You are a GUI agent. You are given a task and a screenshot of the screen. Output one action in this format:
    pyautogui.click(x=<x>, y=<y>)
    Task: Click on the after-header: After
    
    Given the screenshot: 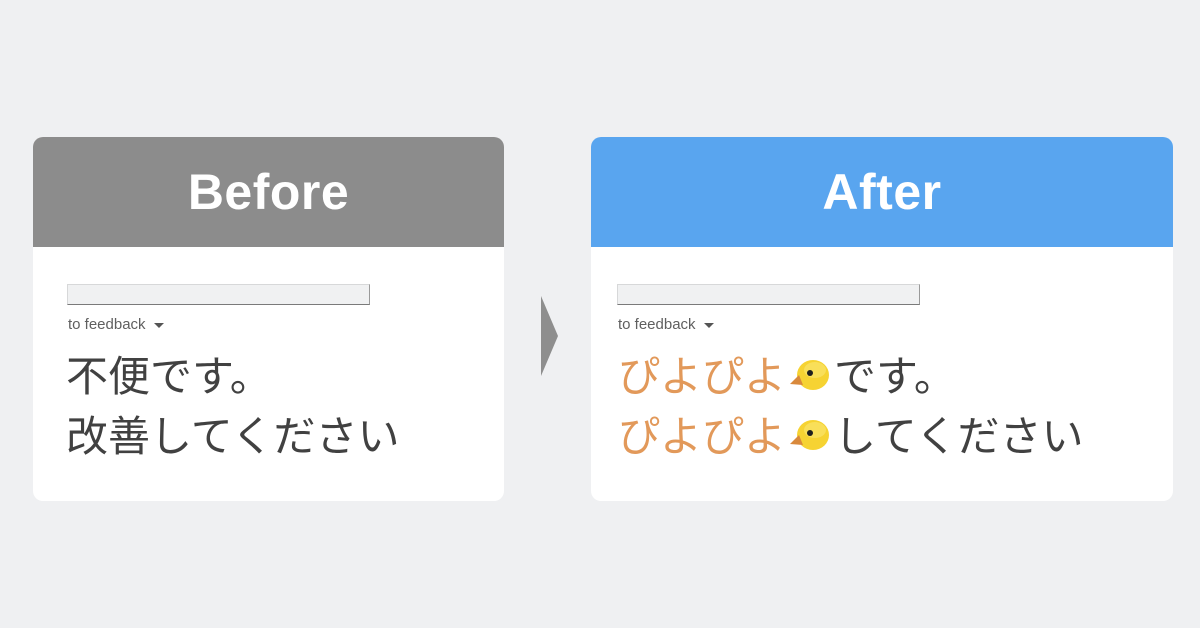 What is the action you would take?
    pyautogui.click(x=882, y=192)
    